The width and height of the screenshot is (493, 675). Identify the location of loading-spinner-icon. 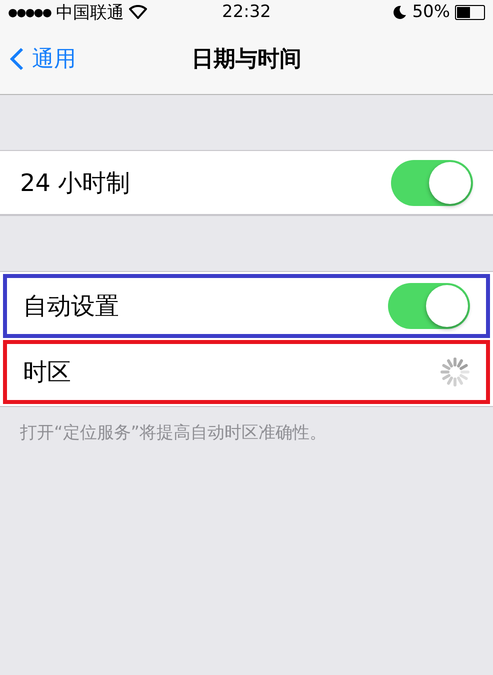
(455, 372).